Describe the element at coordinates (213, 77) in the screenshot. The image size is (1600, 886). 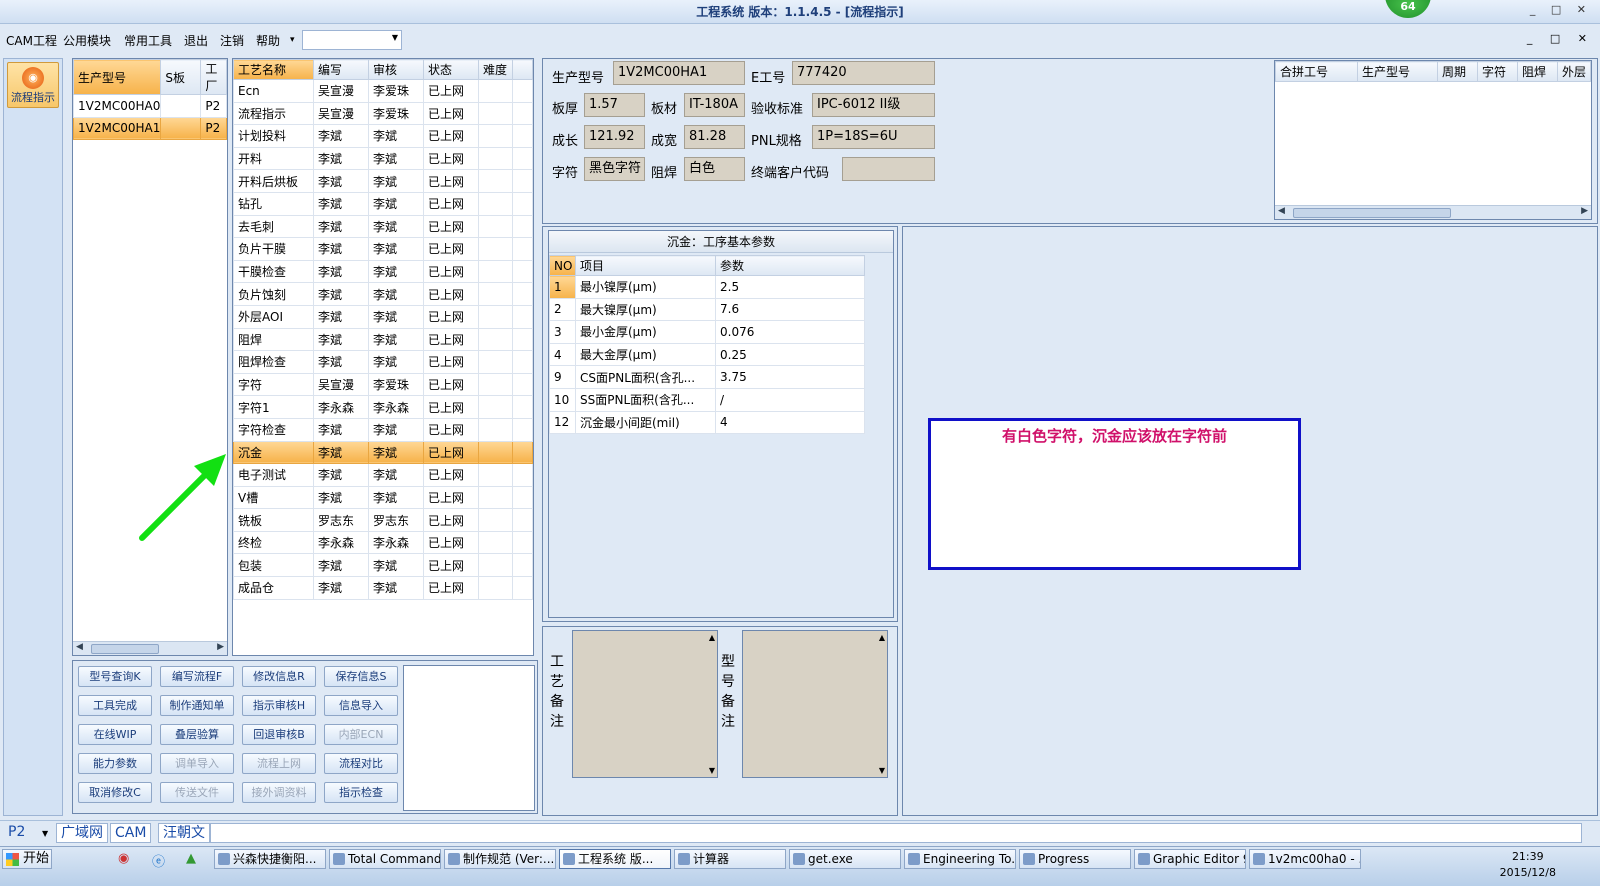
I see `col-factory: 工厂` at that location.